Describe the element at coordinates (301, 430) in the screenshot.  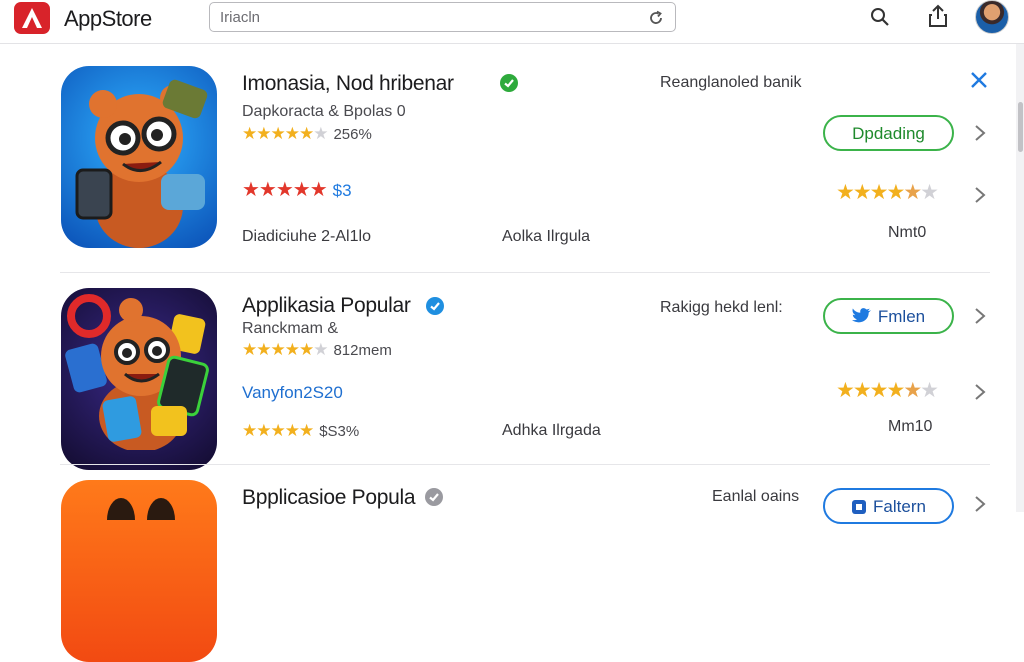
I see `rating-stars: ★★★★★ $S3%` at that location.